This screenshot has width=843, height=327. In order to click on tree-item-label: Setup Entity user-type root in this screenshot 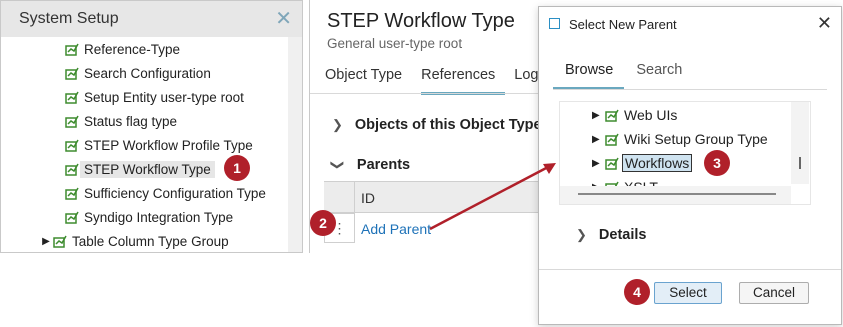, I will do `click(164, 97)`.